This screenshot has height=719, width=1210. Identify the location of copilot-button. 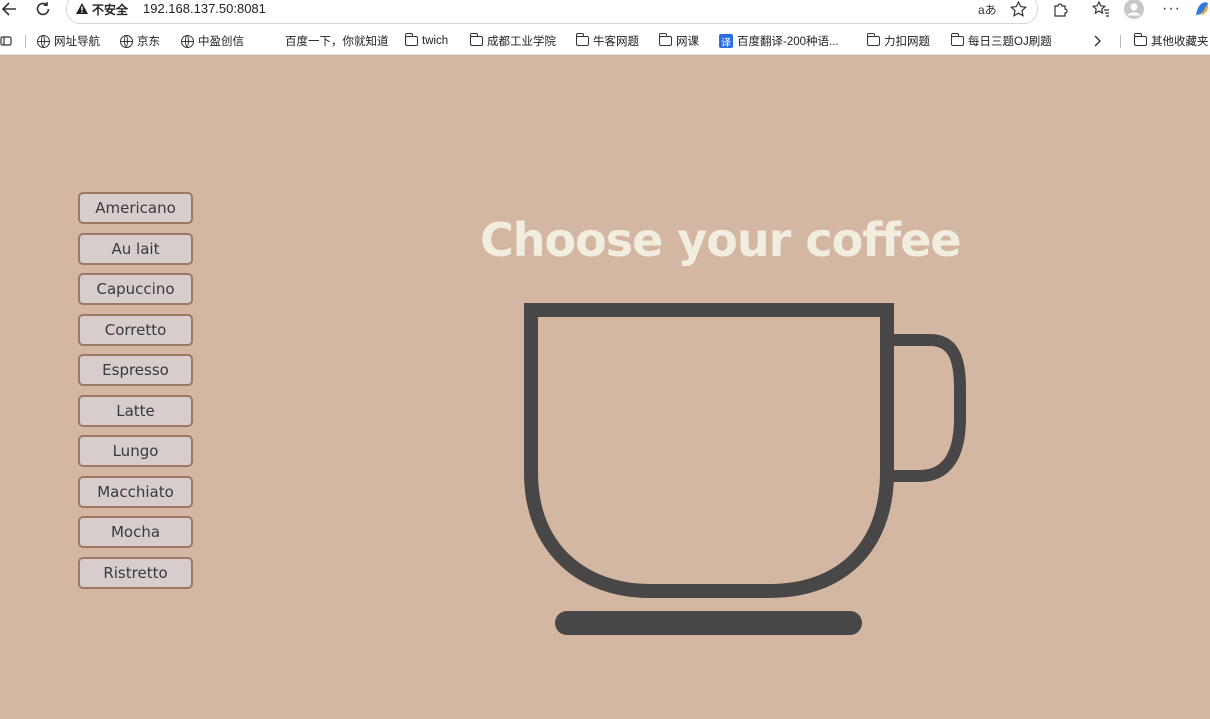
(1202, 9).